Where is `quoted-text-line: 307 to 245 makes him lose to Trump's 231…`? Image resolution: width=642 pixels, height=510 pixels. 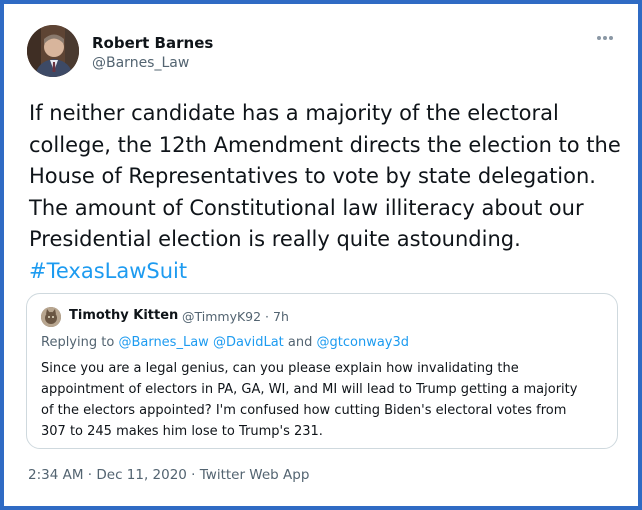 quoted-text-line: 307 to 245 makes him lose to Trump's 231… is located at coordinates (182, 431).